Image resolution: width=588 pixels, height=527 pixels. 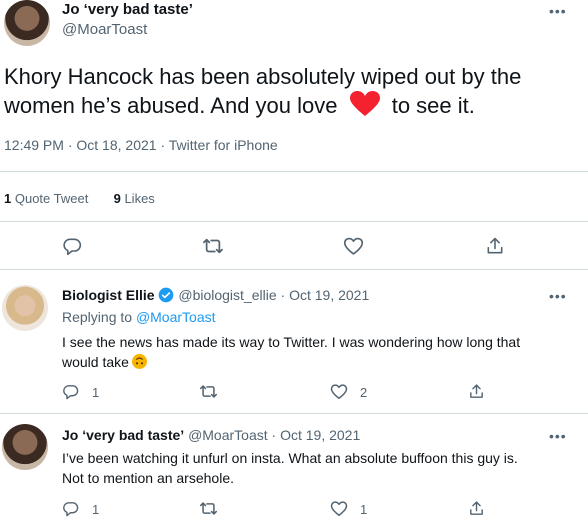 I want to click on likes-stat: 9 Likes, so click(x=134, y=198).